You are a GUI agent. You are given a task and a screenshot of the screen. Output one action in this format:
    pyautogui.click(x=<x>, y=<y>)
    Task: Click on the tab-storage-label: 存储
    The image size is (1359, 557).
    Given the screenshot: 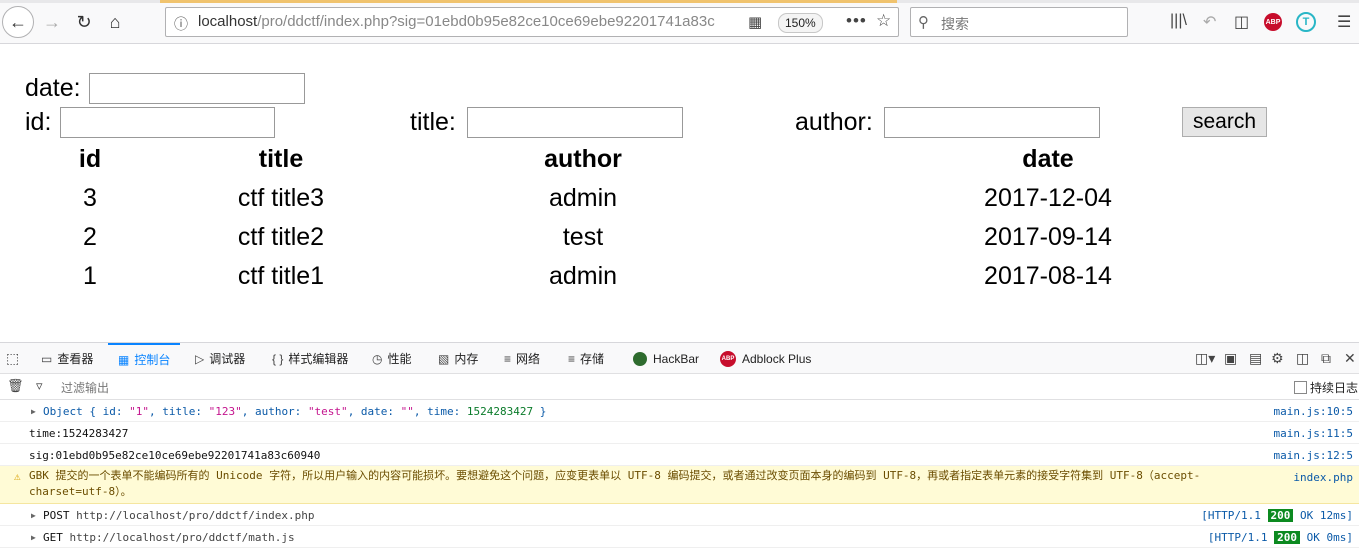 What is the action you would take?
    pyautogui.click(x=592, y=359)
    